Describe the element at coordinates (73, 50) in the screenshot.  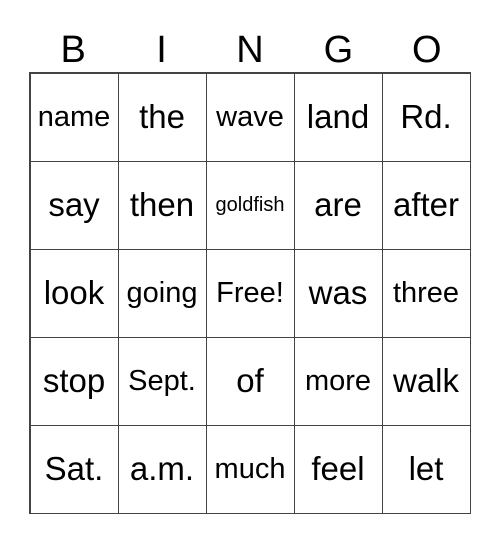
I see `header-letter-b: B` at that location.